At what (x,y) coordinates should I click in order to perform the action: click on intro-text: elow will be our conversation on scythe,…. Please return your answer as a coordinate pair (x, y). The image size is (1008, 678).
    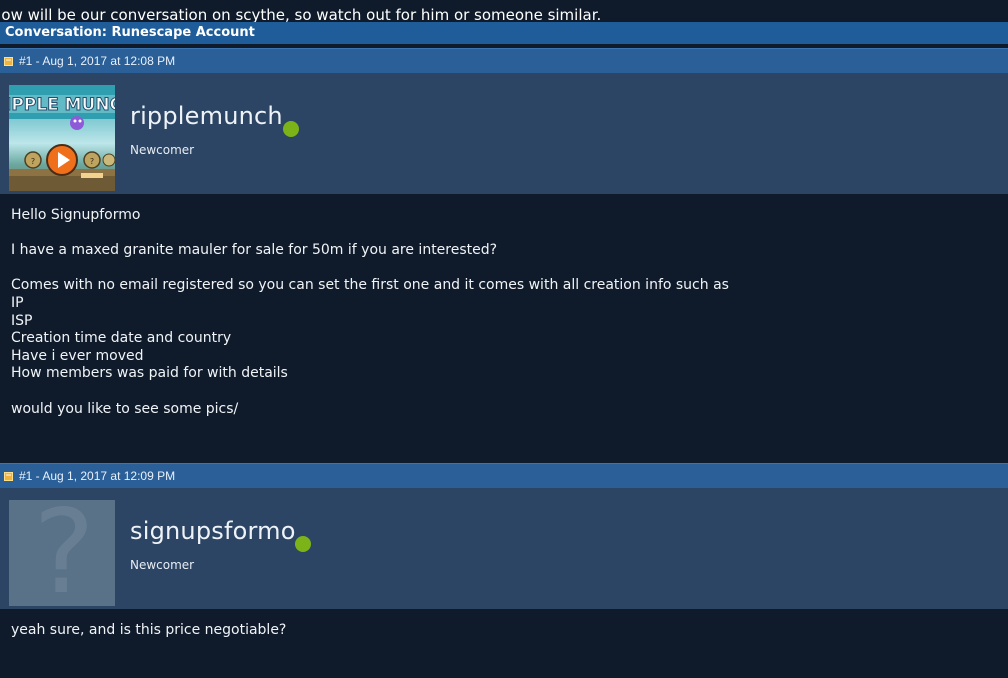
    Looking at the image, I should click on (504, 11).